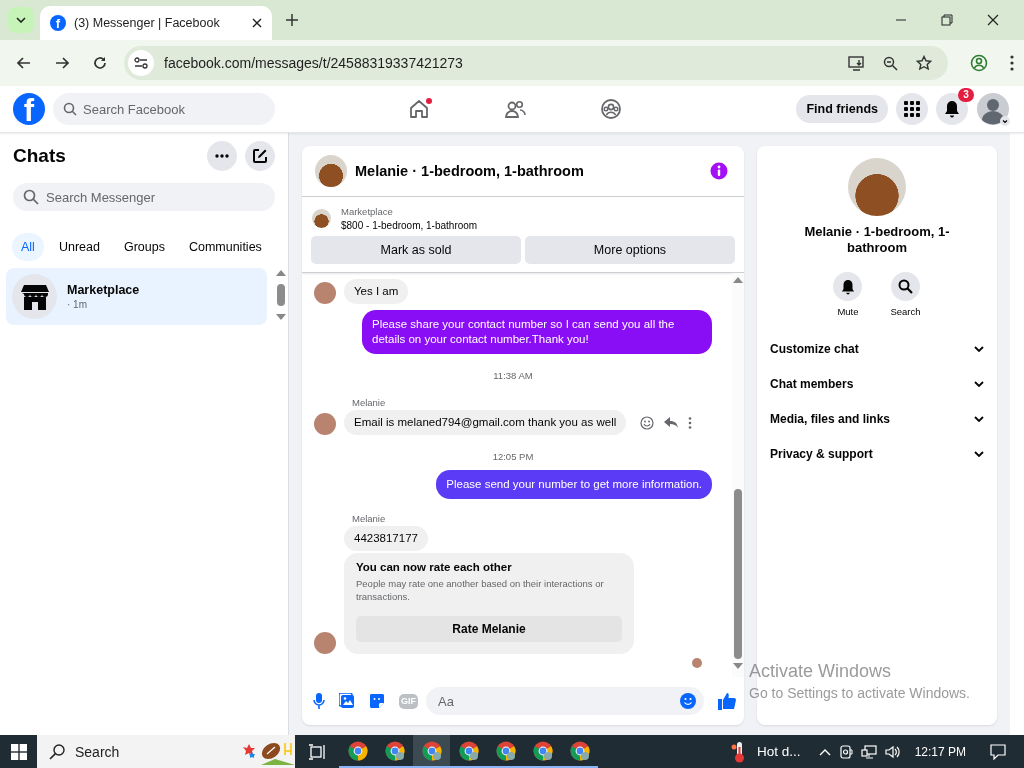 The height and width of the screenshot is (768, 1024). I want to click on card-text: People may rate one another based on their interactions or transactions., so click(480, 590).